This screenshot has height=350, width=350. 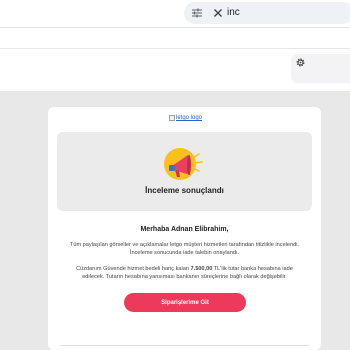 What do you see at coordinates (184, 190) in the screenshot?
I see `hero-title: İnceleme sonuçlandı` at bounding box center [184, 190].